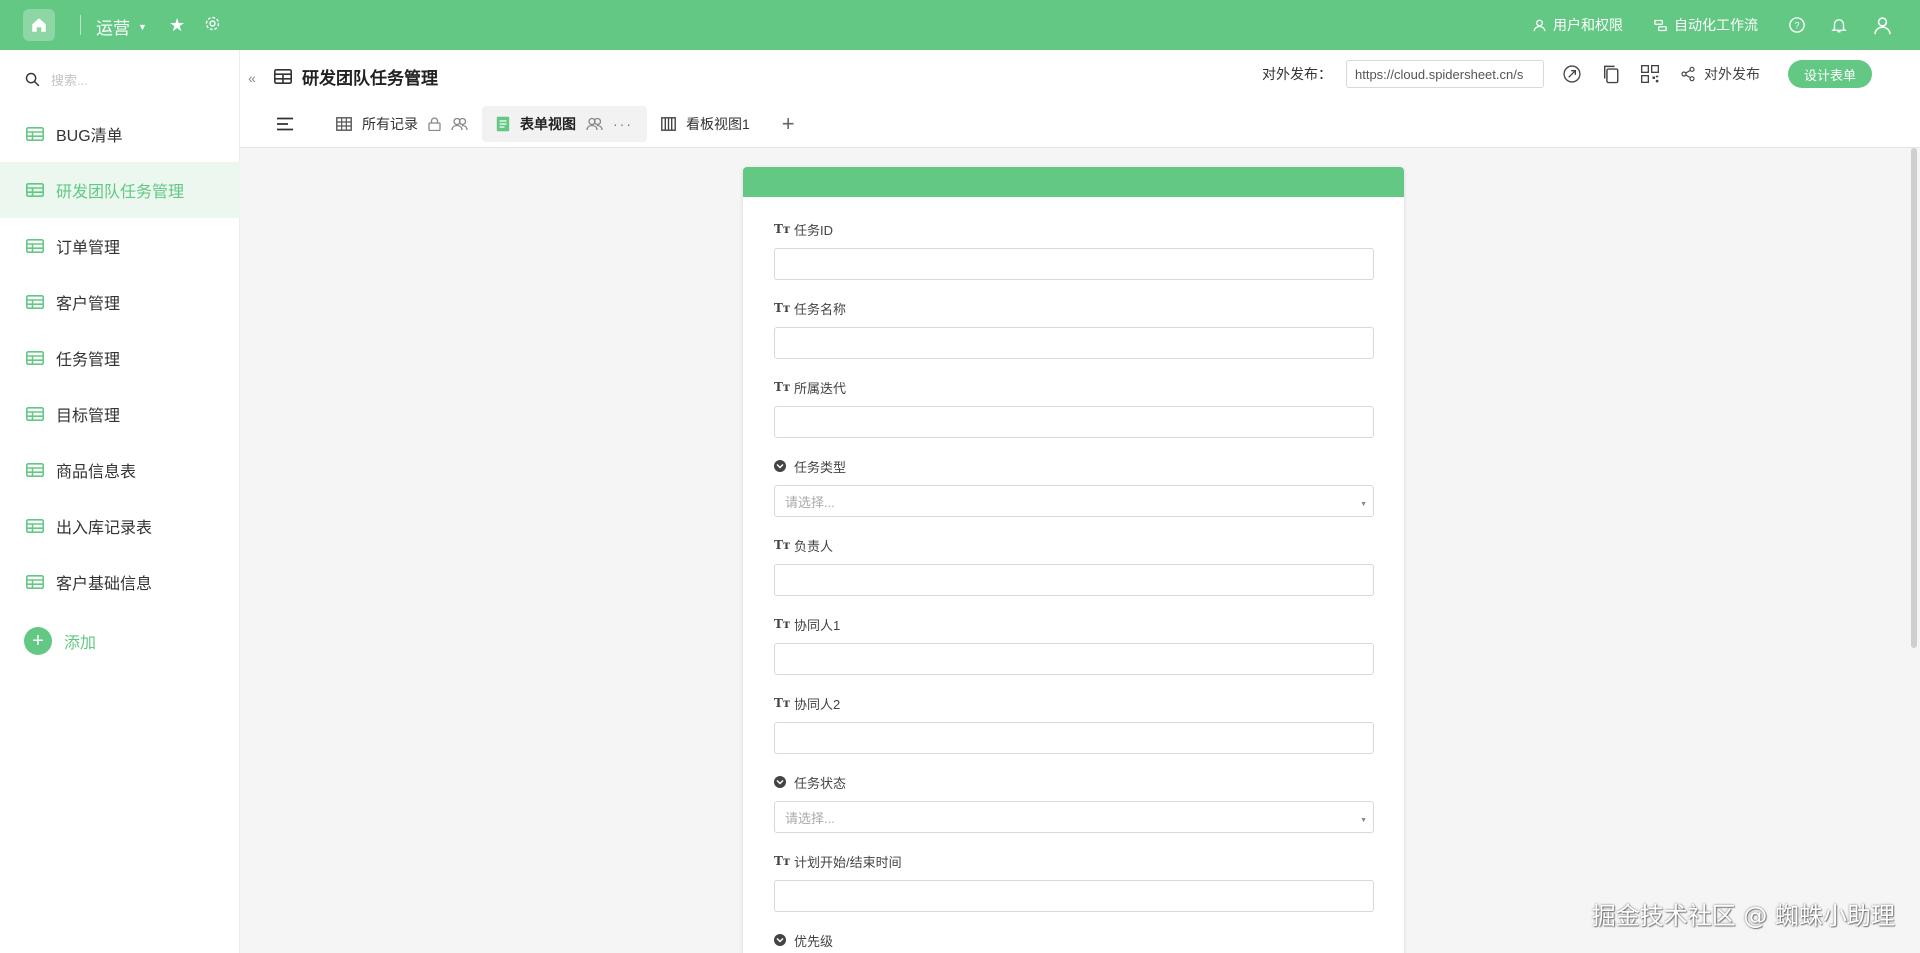 The width and height of the screenshot is (1920, 953). What do you see at coordinates (120, 302) in the screenshot?
I see `sidebar-item-customers: 客户管理` at bounding box center [120, 302].